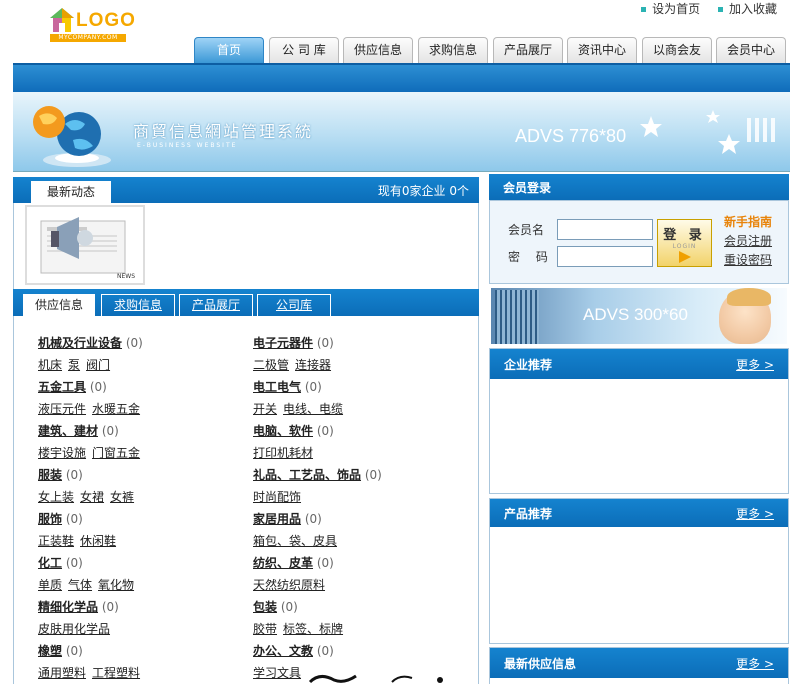 The height and width of the screenshot is (684, 797). I want to click on logo-text: LOGO, so click(106, 20).